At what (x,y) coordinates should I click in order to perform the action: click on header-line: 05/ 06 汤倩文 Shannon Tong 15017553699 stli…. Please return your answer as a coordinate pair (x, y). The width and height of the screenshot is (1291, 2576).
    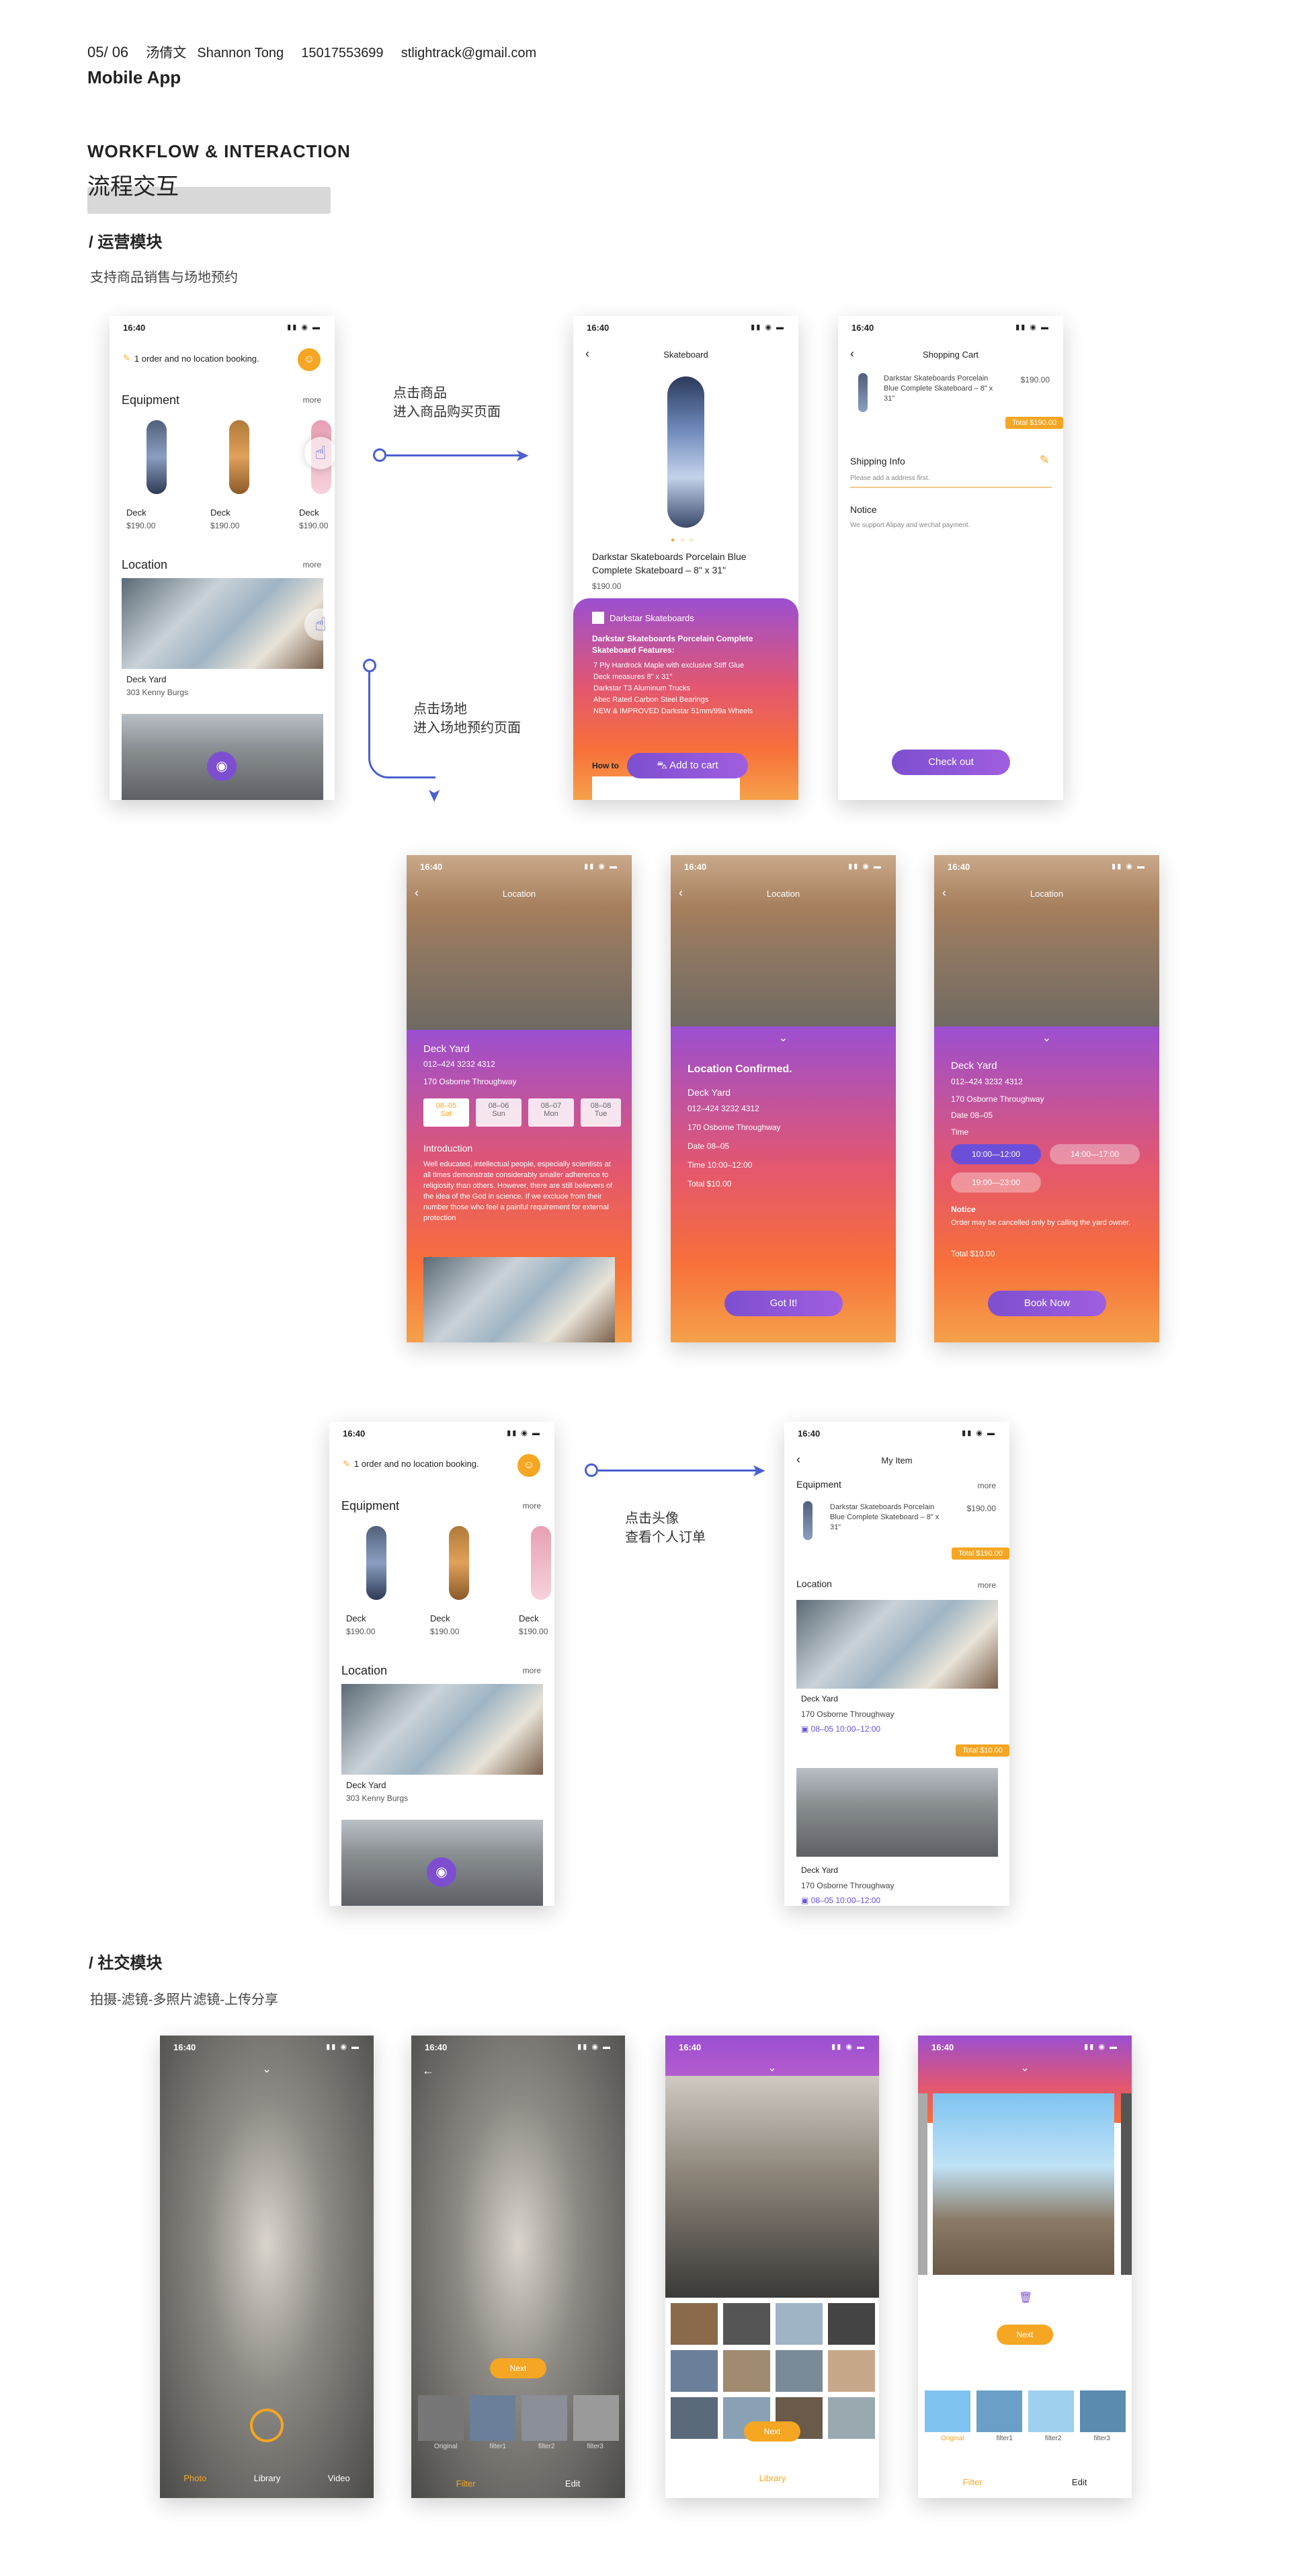
    Looking at the image, I should click on (311, 51).